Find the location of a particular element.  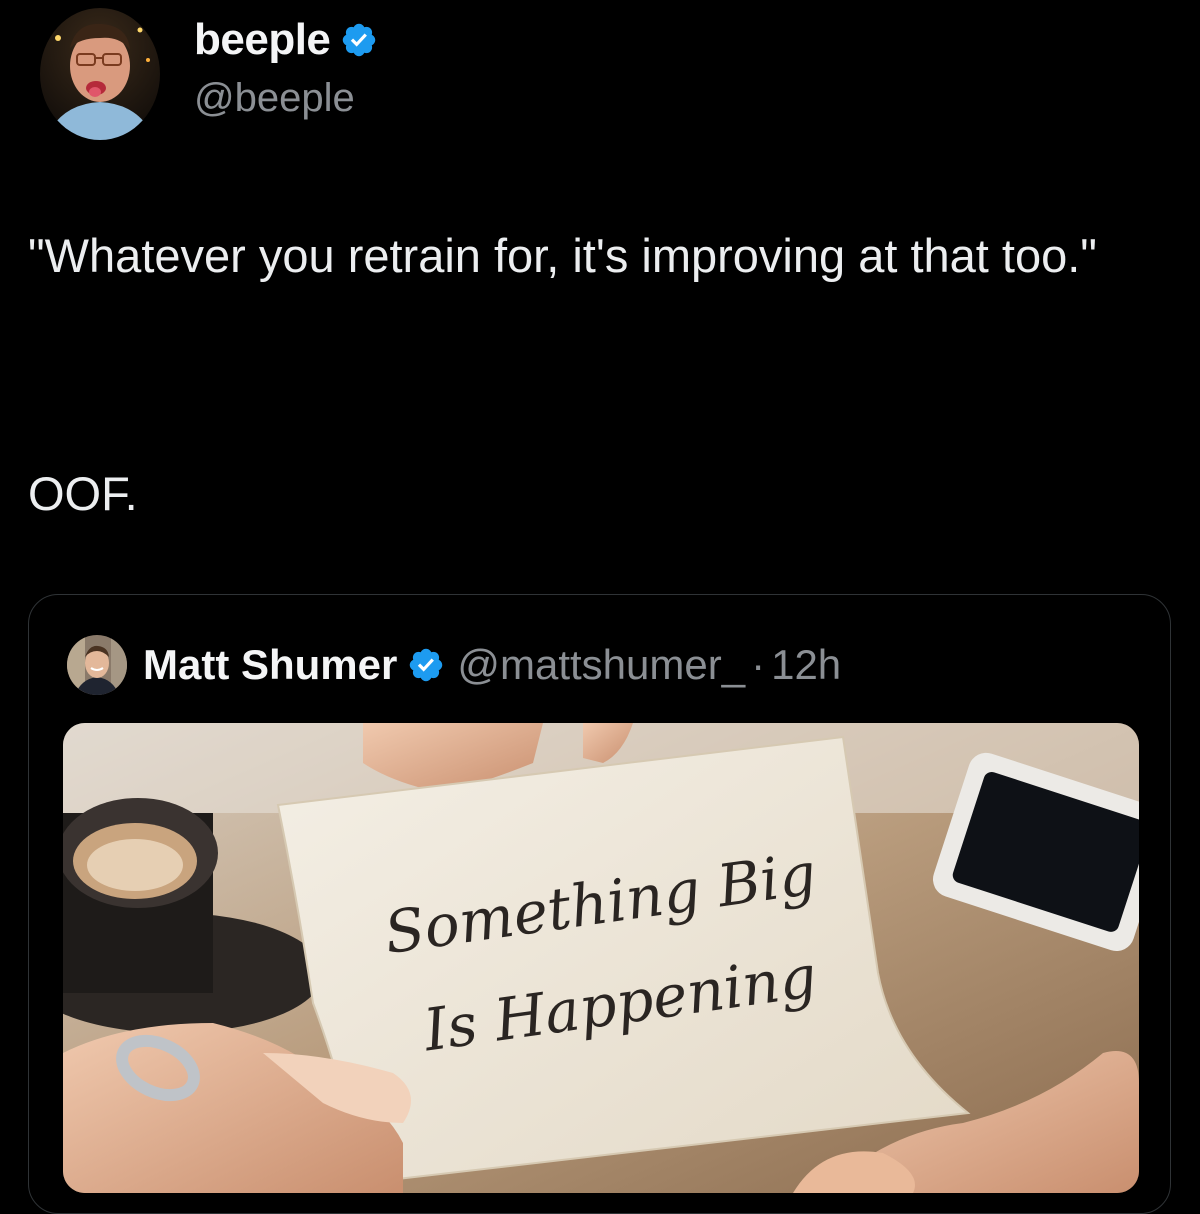

quoted-author-handle: @mattshumer_ is located at coordinates (601, 665).